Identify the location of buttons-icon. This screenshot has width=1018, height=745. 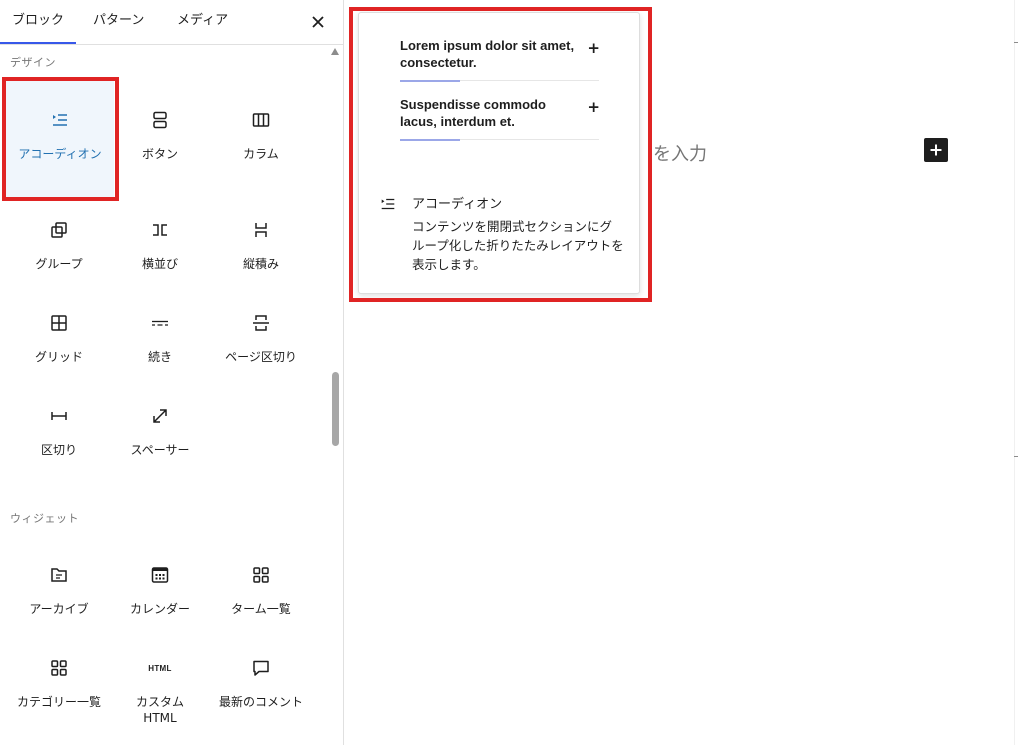
(160, 120).